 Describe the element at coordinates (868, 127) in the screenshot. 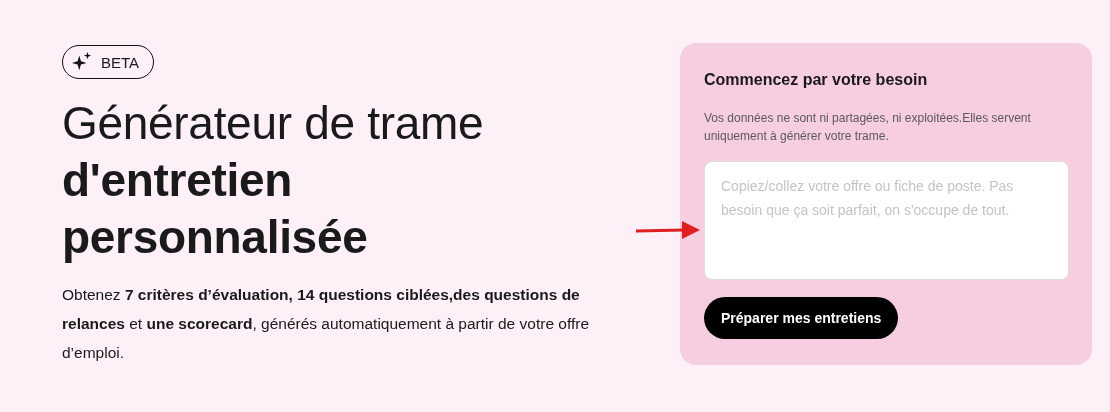

I see `privacy-note: Vos données ne sont ni partagées, ni exploitées.Elles servent uniquement à générer votre trame.` at that location.